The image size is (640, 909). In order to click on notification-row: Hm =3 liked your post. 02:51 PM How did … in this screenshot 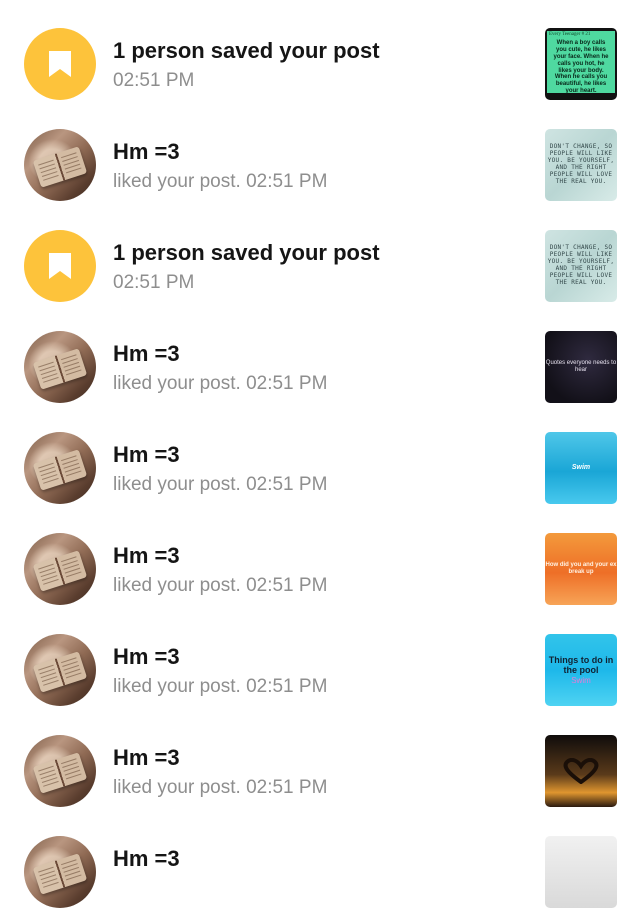, I will do `click(320, 555)`.